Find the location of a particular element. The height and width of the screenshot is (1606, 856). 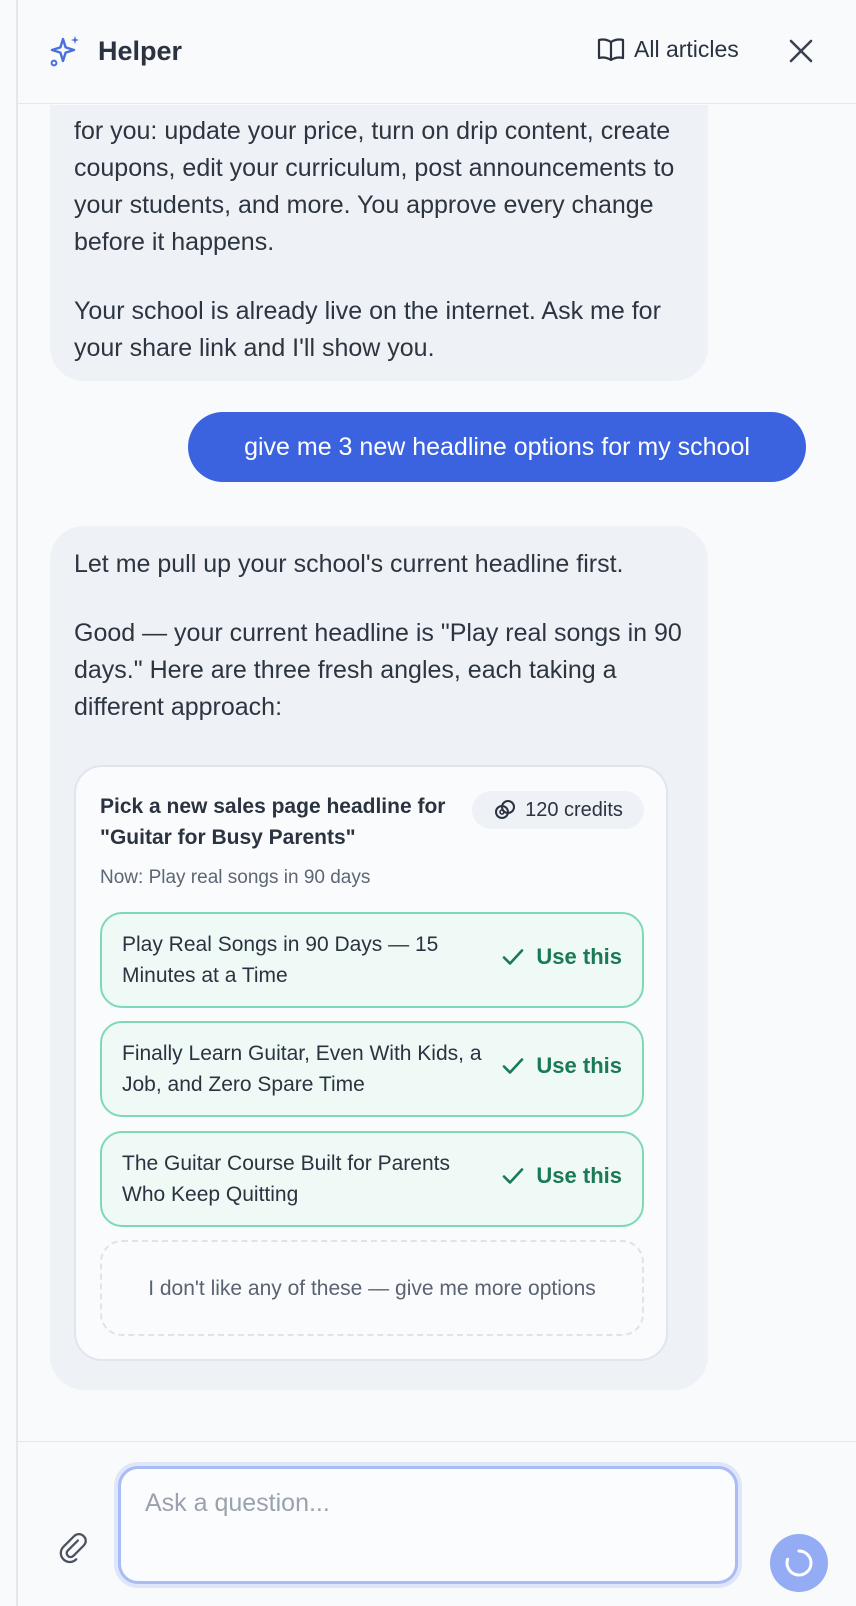

credits-label: 120 credits is located at coordinates (574, 809).